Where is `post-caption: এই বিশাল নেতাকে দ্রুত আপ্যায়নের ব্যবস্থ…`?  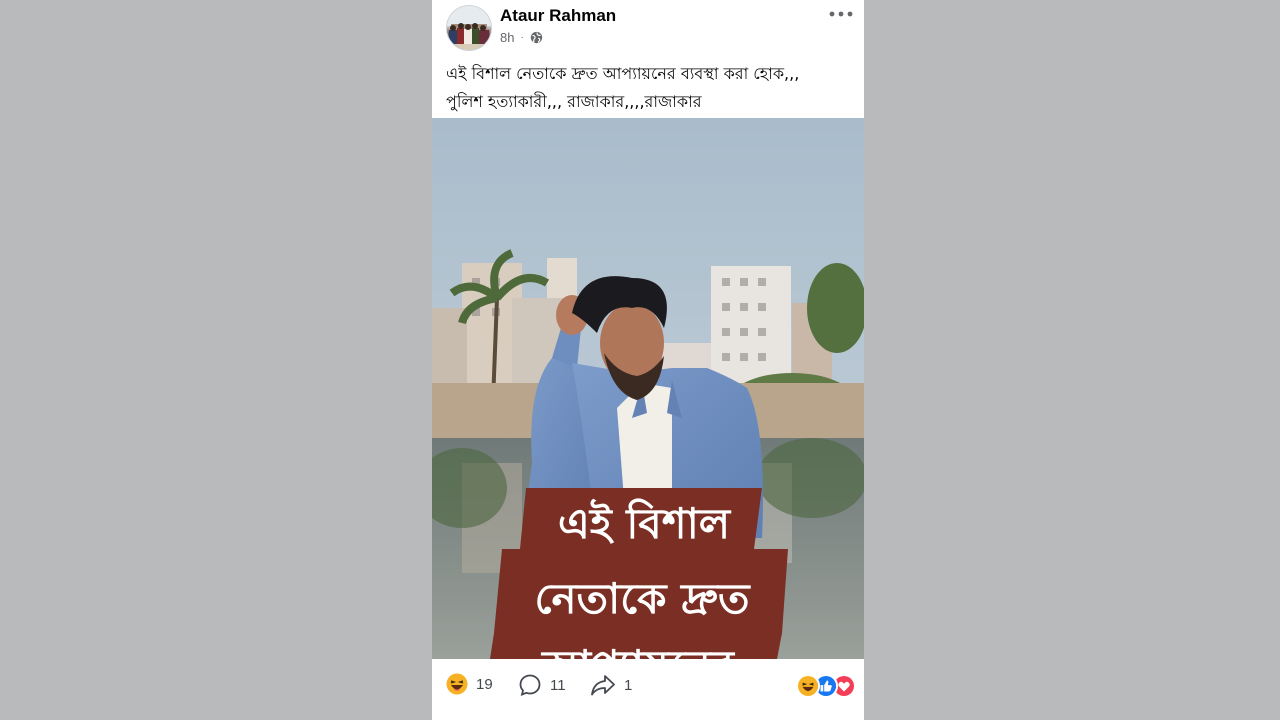 post-caption: এই বিশাল নেতাকে দ্রুত আপ্যায়নের ব্যবস্থ… is located at coordinates (651, 88).